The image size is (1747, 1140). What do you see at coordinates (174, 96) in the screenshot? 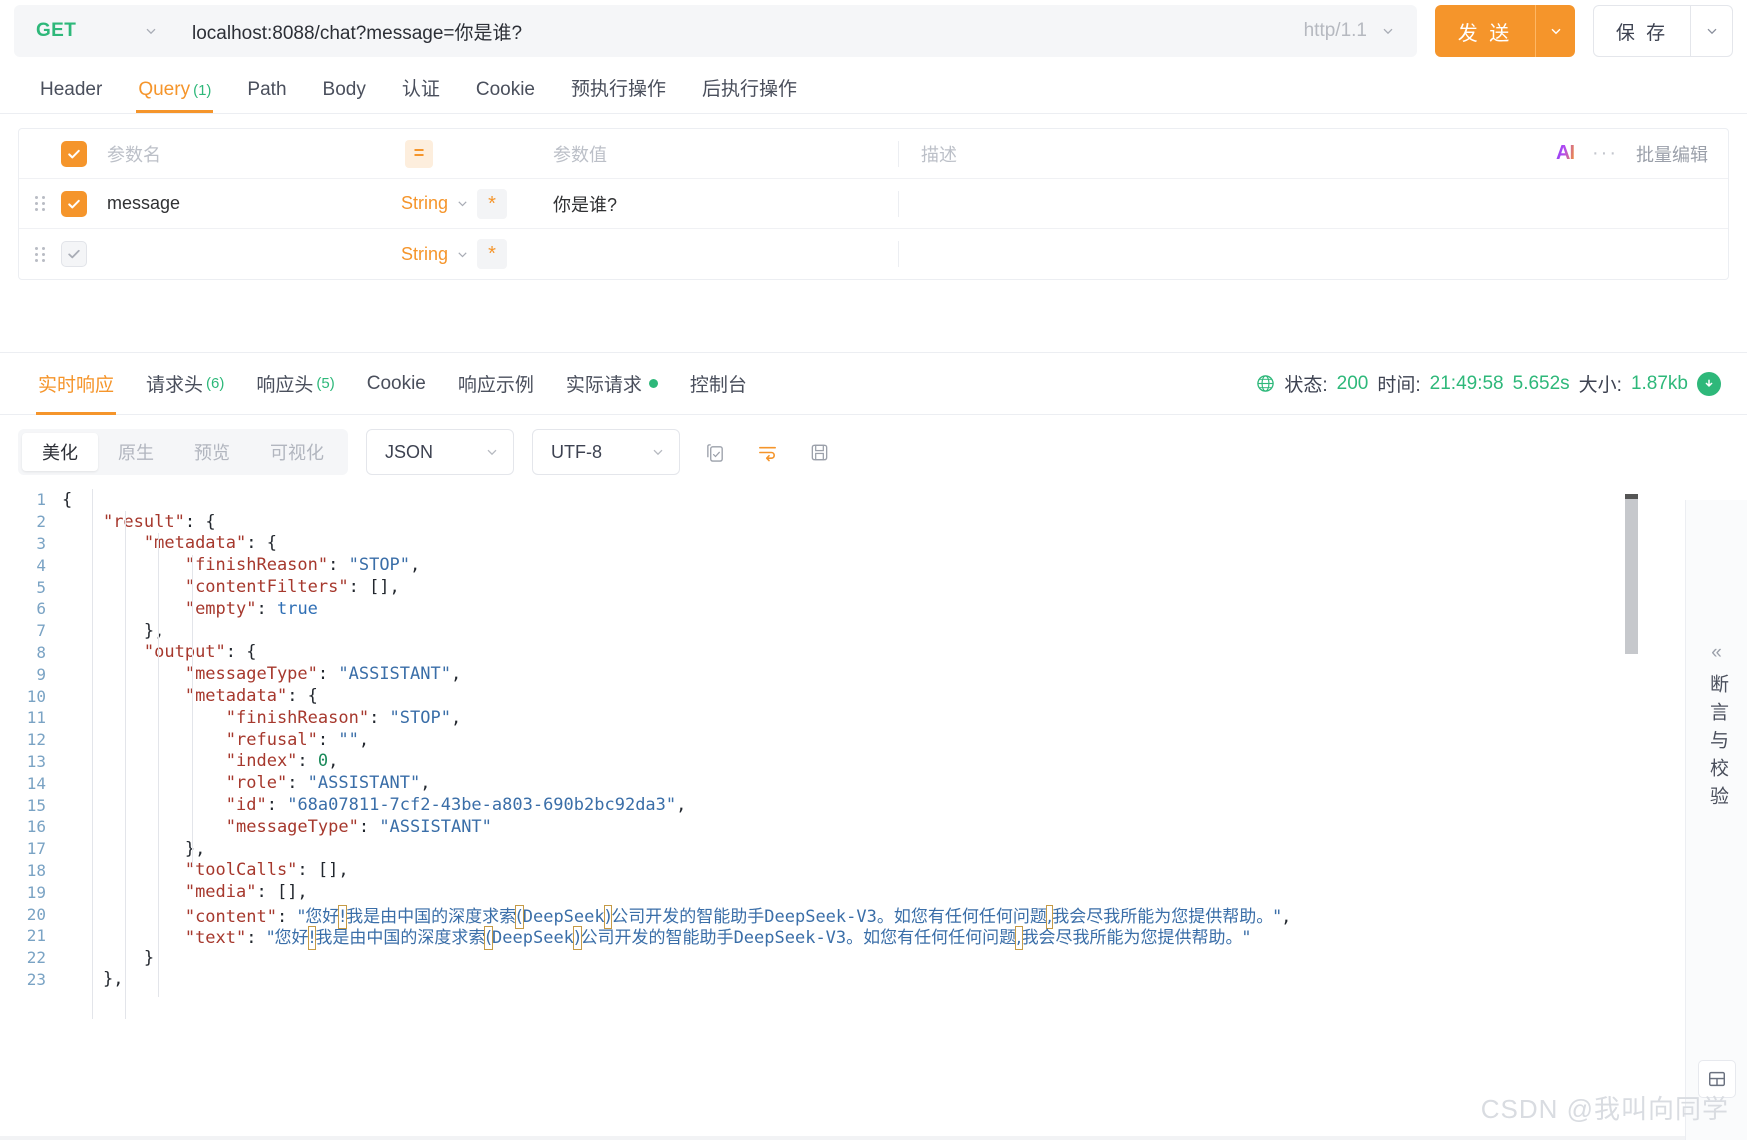
I see `request-tab-1: Query (1)` at bounding box center [174, 96].